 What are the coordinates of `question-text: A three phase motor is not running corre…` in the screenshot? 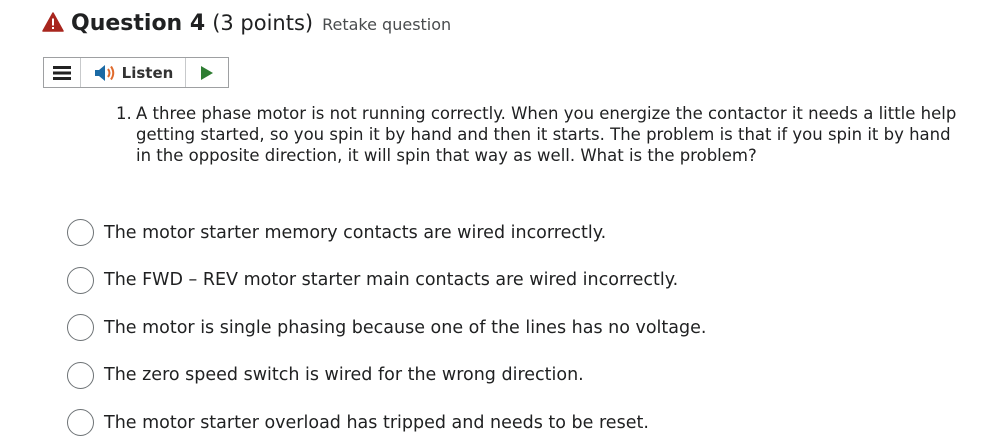 It's located at (546, 134).